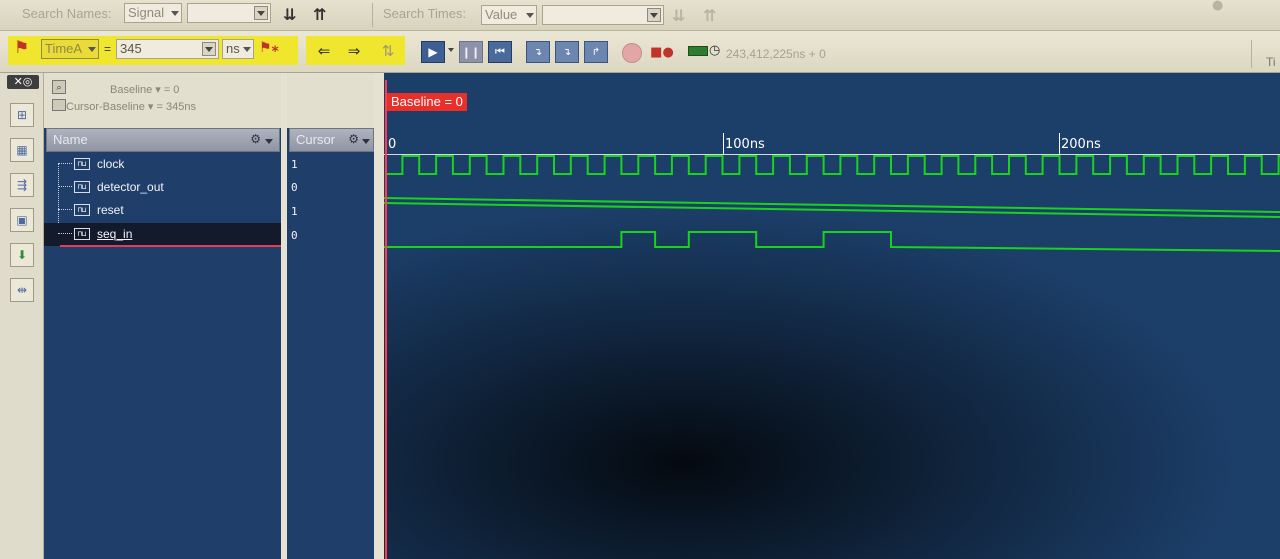 Image resolution: width=1280 pixels, height=559 pixels. What do you see at coordinates (678, 15) in the screenshot?
I see `search-time-backward-icon: ⇊` at bounding box center [678, 15].